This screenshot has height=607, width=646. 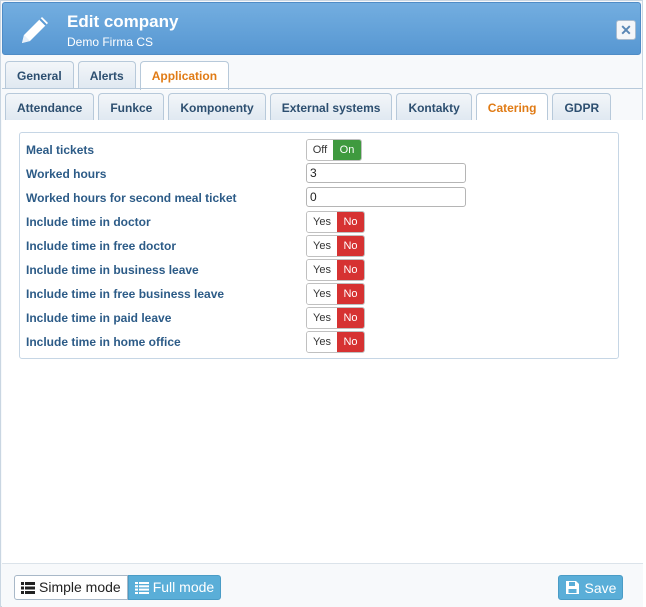 What do you see at coordinates (141, 587) in the screenshot?
I see `list-detail-icon` at bounding box center [141, 587].